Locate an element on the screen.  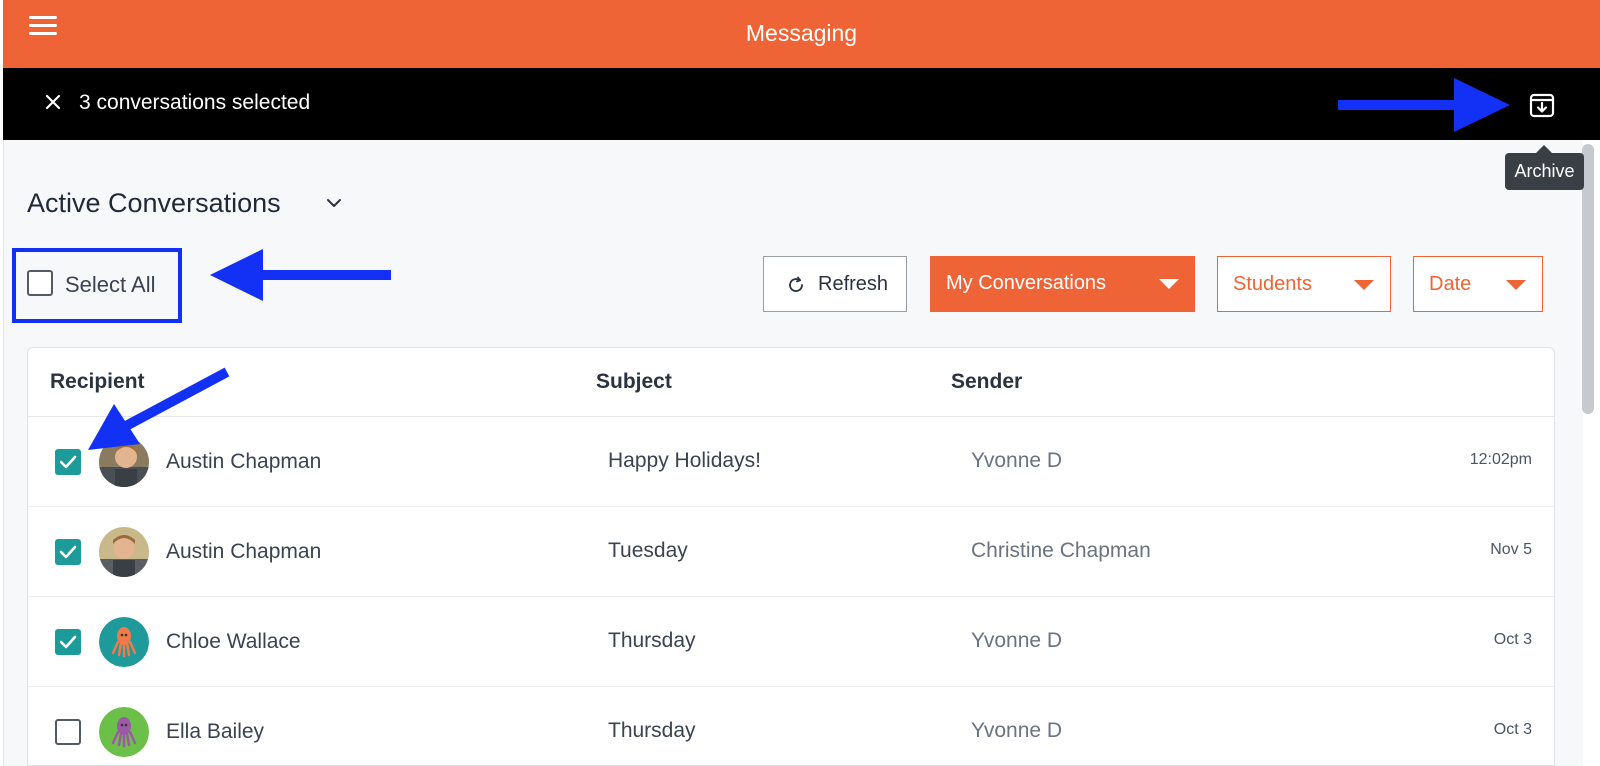
app-title: Messaging is located at coordinates (801, 33).